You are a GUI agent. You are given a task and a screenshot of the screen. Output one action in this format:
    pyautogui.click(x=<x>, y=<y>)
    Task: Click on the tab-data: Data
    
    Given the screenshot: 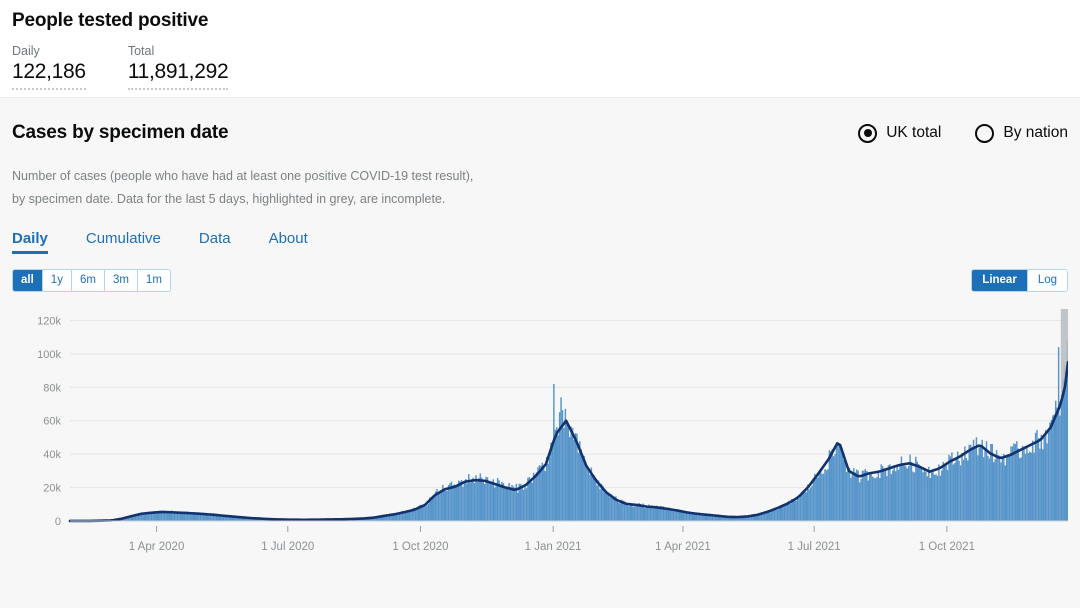 What is the action you would take?
    pyautogui.click(x=215, y=242)
    